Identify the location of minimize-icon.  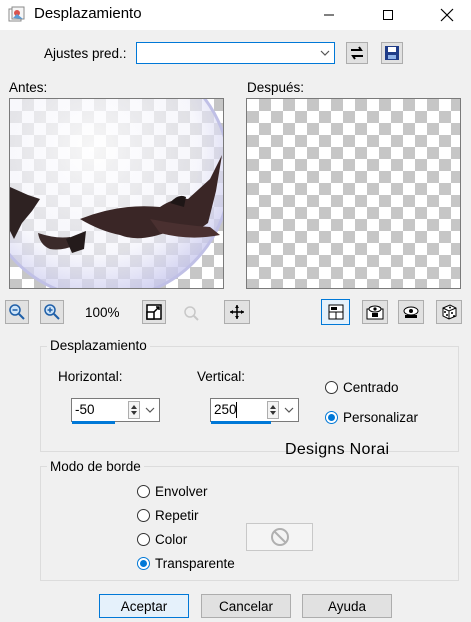
(329, 15).